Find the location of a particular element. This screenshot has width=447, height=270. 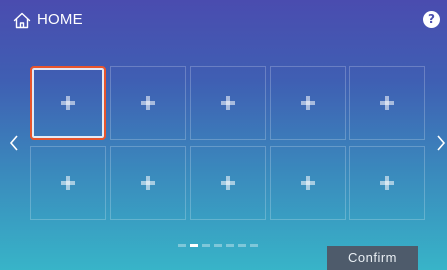

confirm-button: Confirm is located at coordinates (372, 258).